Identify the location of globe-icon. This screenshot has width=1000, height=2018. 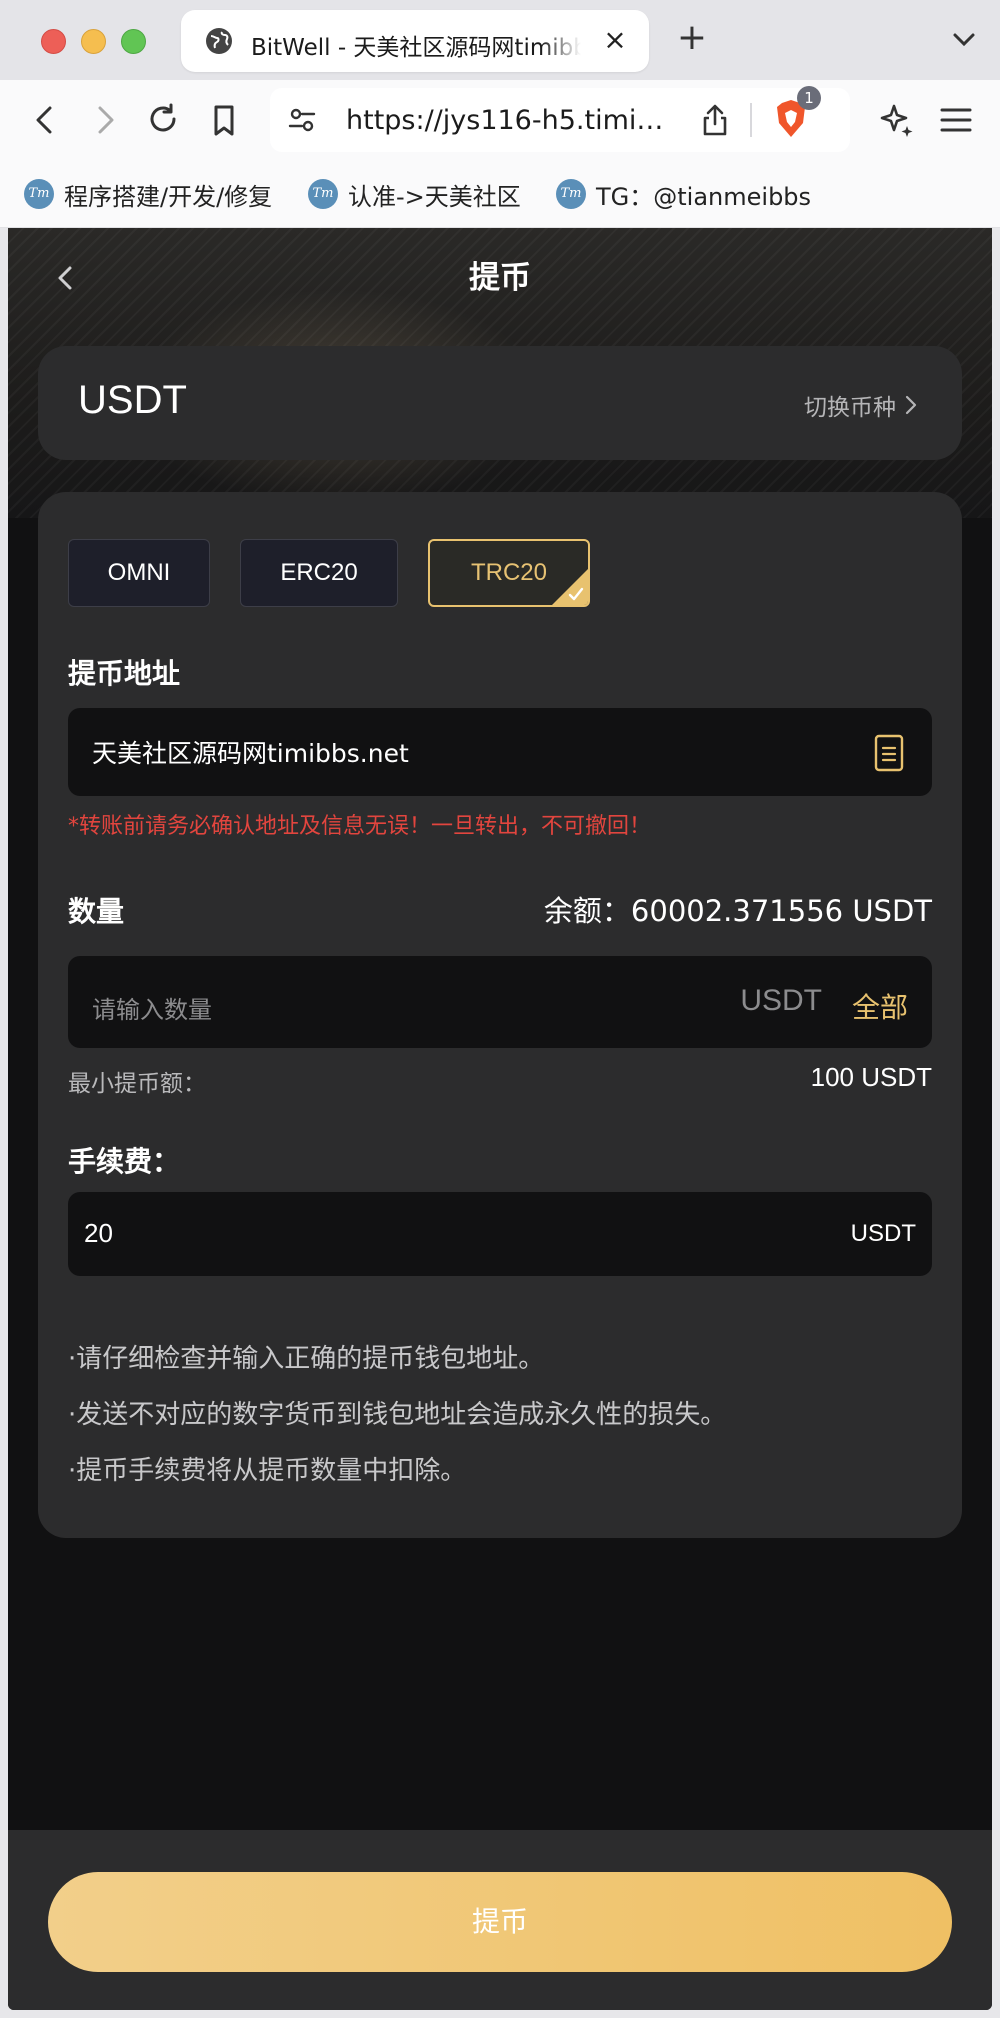
(219, 41).